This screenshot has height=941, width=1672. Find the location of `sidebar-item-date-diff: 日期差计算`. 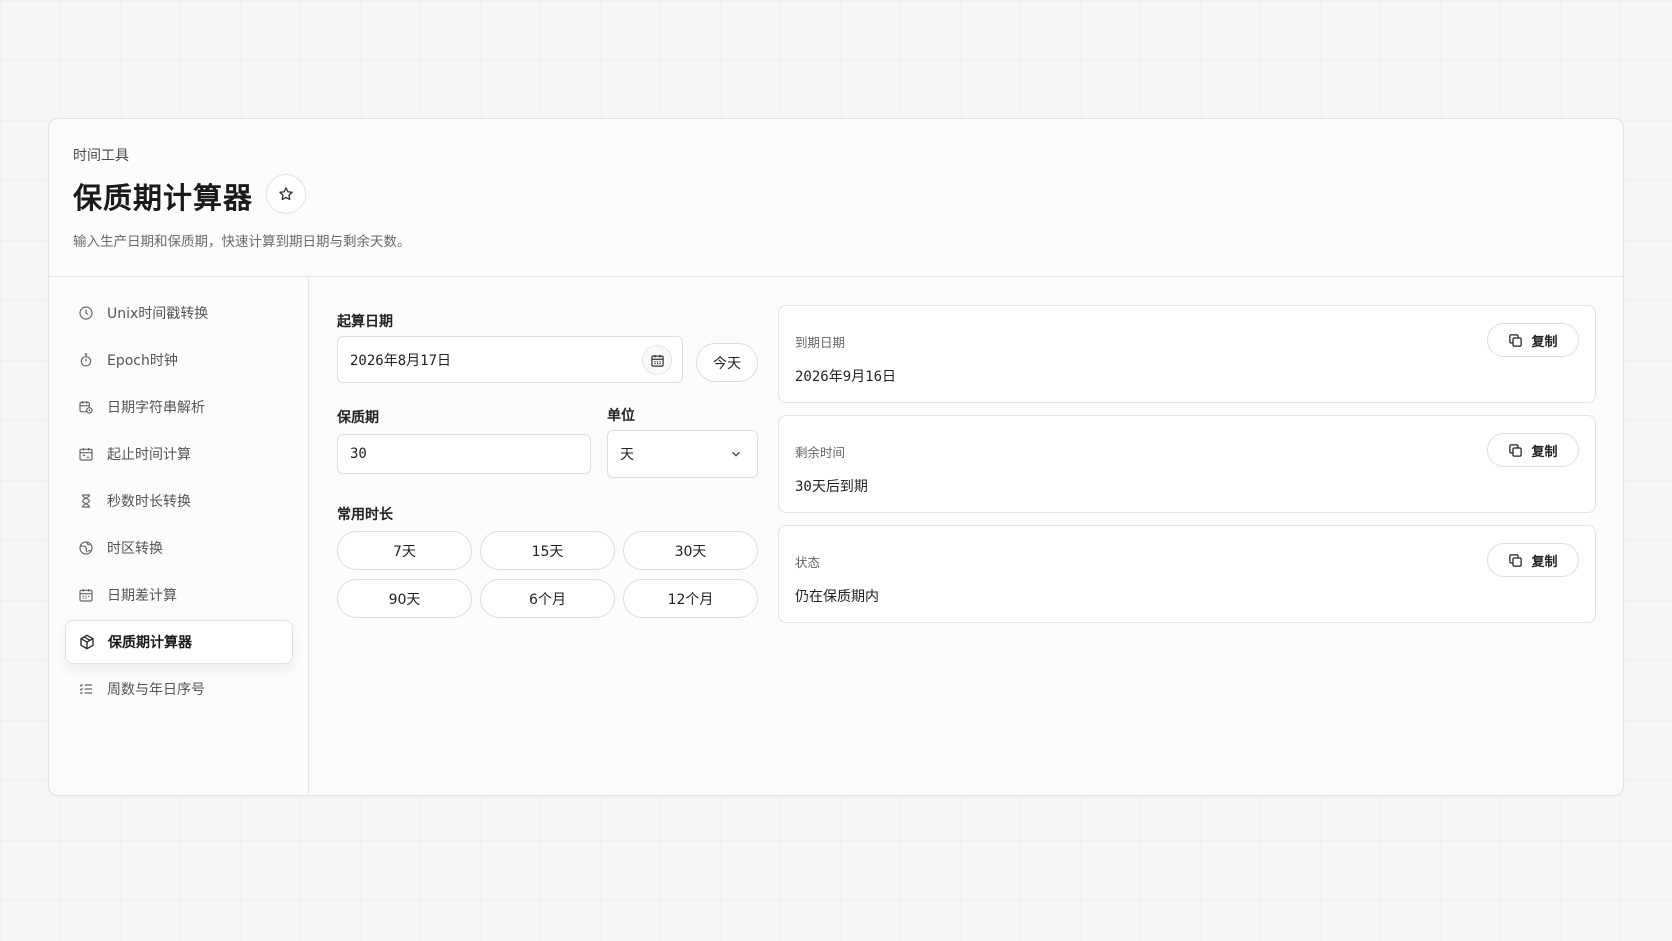

sidebar-item-date-diff: 日期差计算 is located at coordinates (179, 595).